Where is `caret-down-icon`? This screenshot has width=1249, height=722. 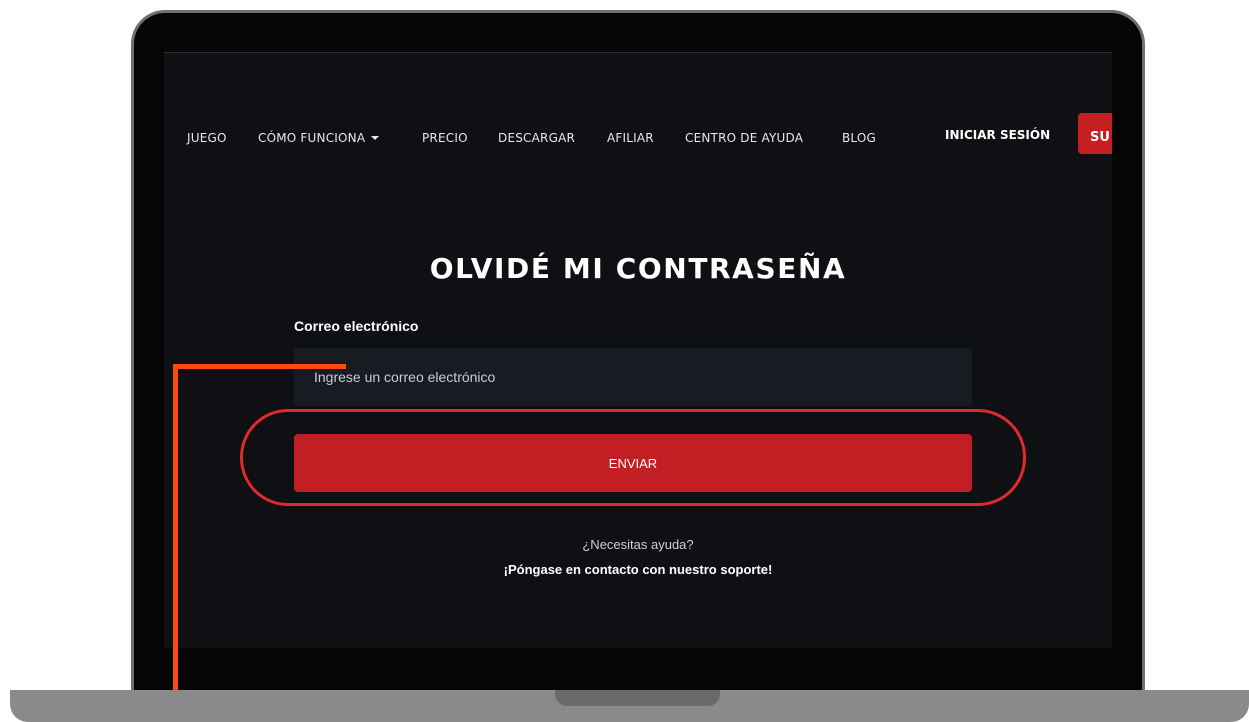 caret-down-icon is located at coordinates (375, 138).